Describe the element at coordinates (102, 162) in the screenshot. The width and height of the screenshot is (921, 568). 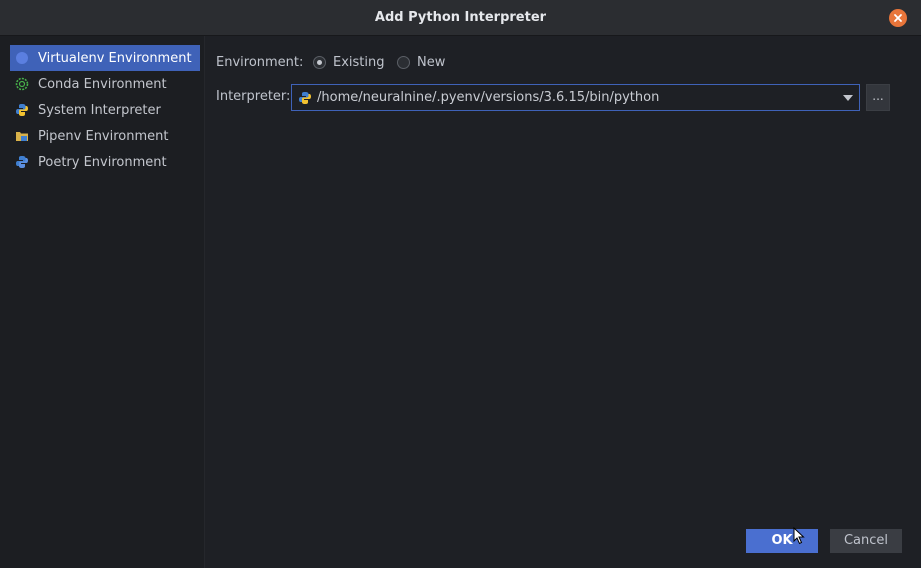
I see `sidebar-item-label: Poetry Environment` at that location.